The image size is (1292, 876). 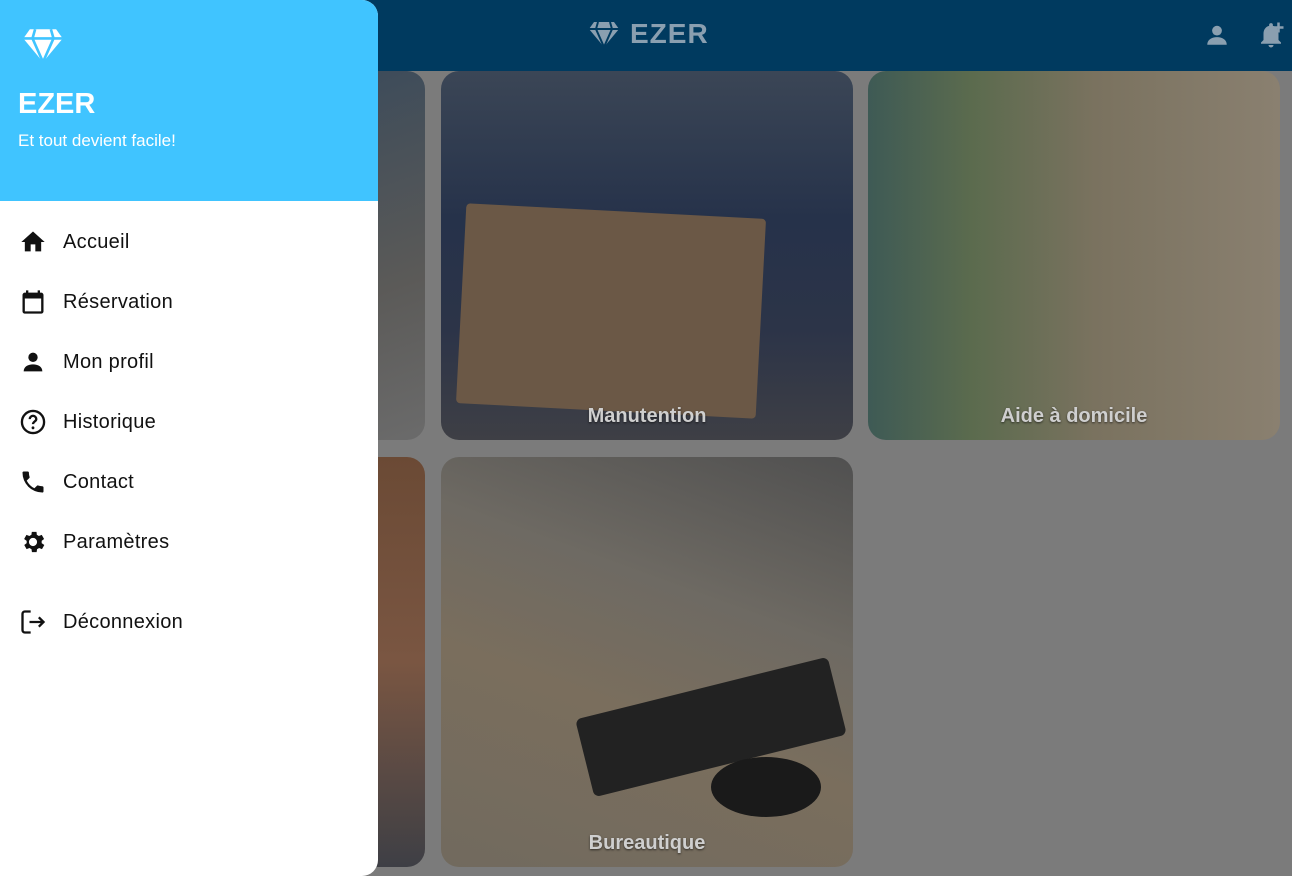 What do you see at coordinates (33, 362) in the screenshot?
I see `person-icon` at bounding box center [33, 362].